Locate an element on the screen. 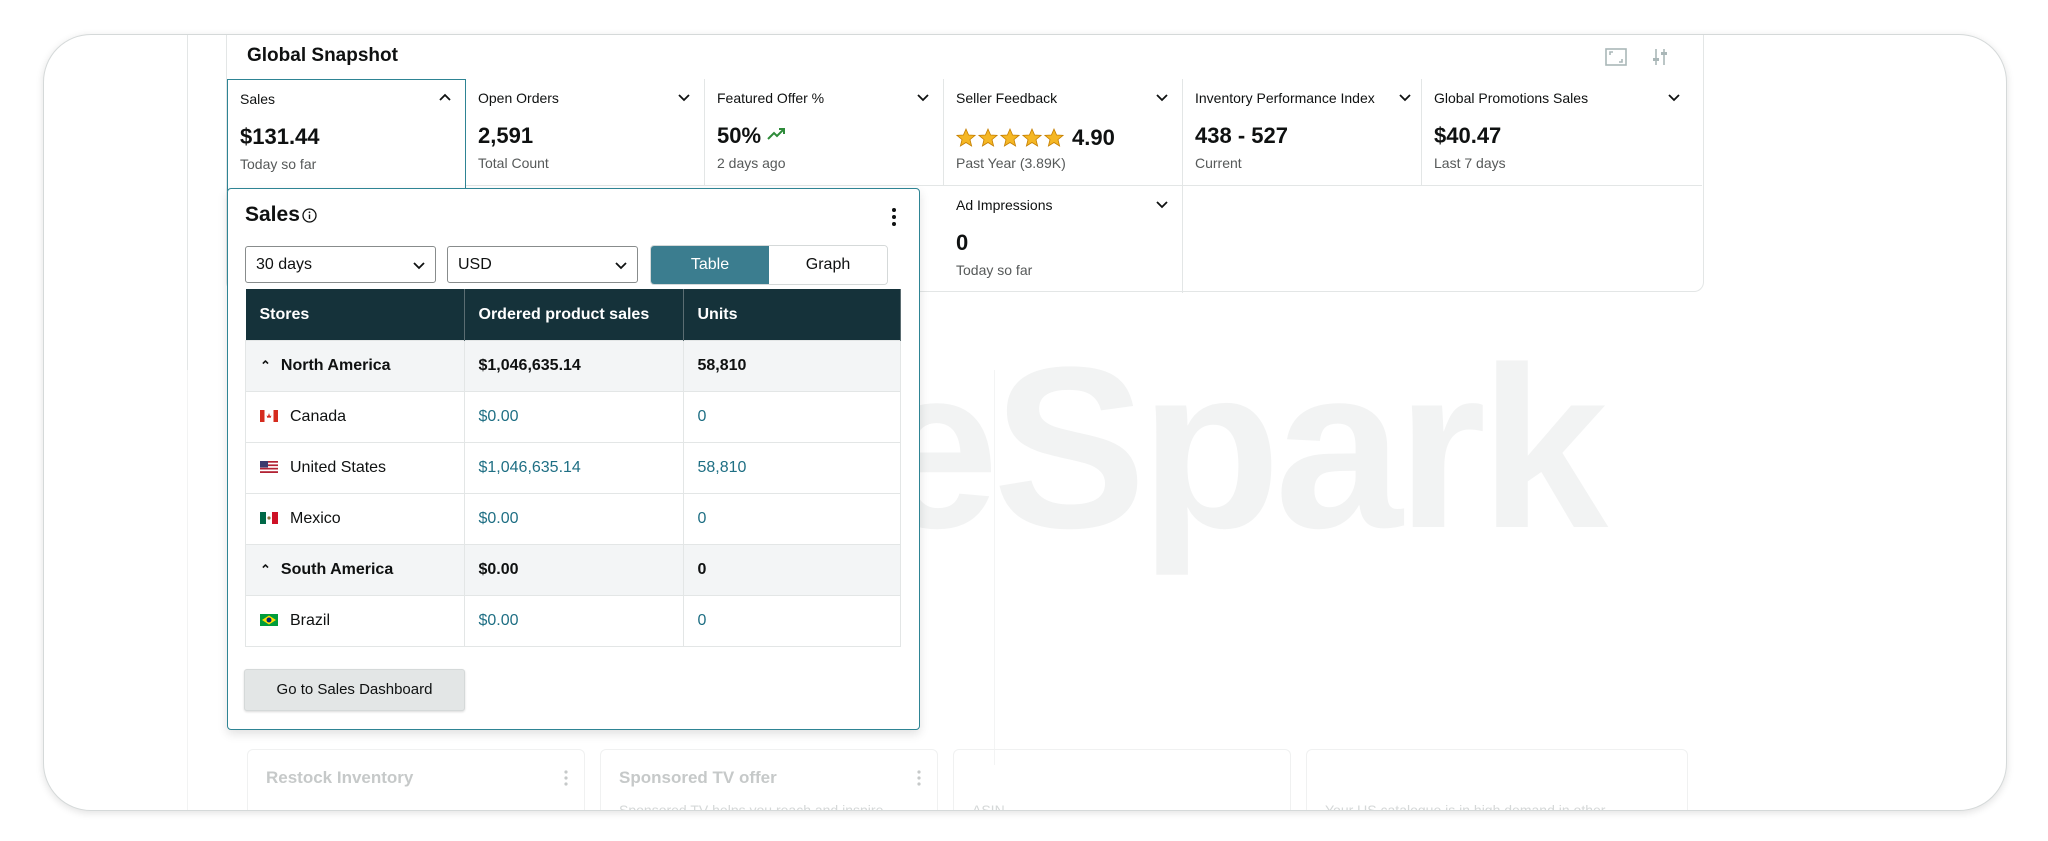  column-header: Stores is located at coordinates (355, 315).